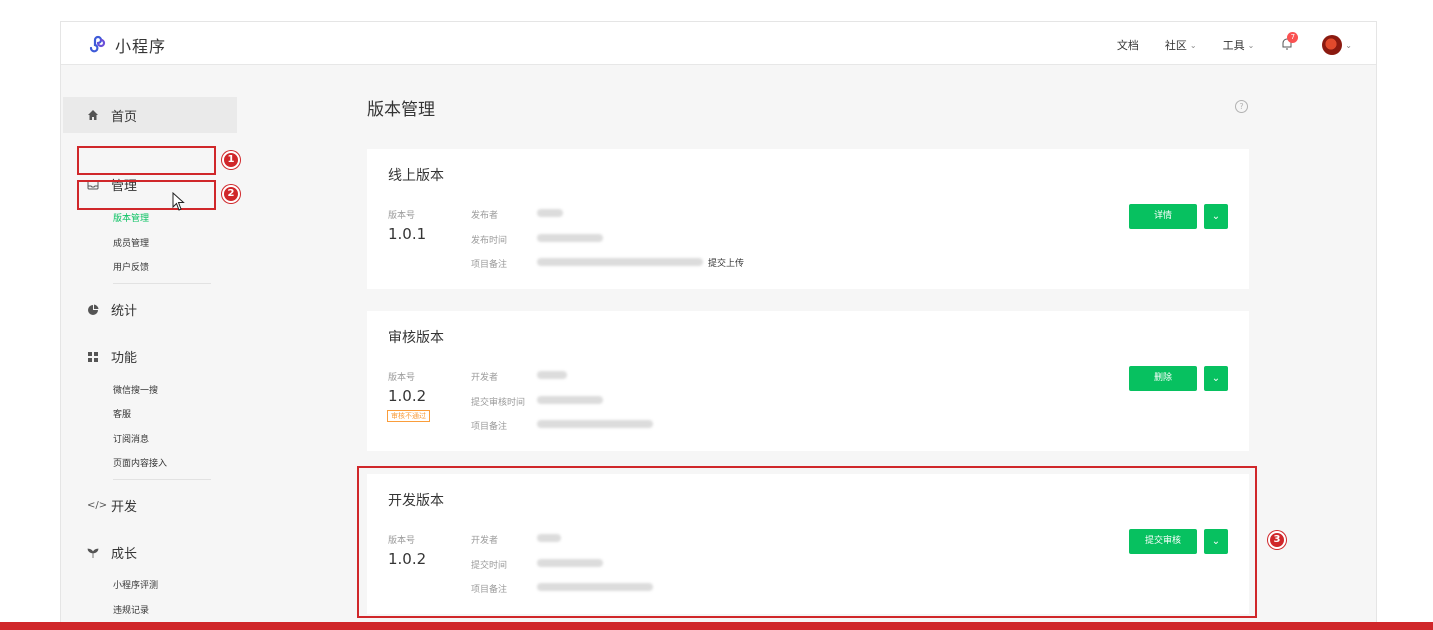  Describe the element at coordinates (124, 117) in the screenshot. I see `sidebar-item-label: 首页` at that location.